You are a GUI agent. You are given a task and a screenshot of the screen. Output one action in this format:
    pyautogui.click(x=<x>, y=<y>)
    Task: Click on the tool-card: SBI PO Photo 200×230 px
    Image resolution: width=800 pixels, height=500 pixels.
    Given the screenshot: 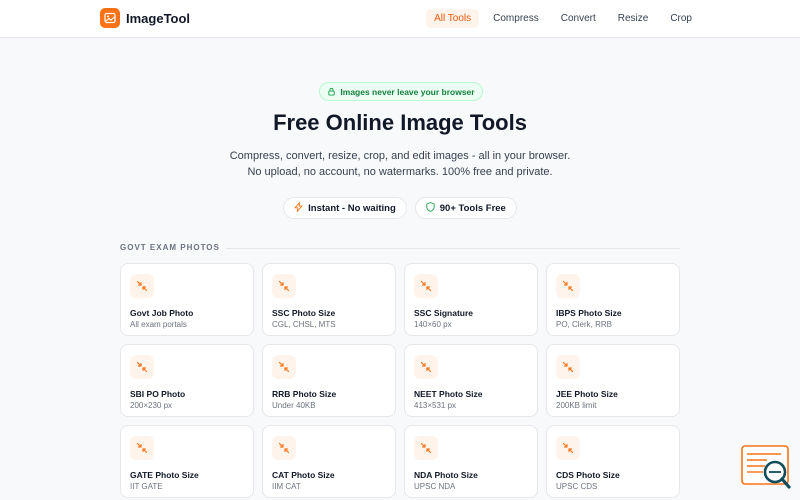 What is the action you would take?
    pyautogui.click(x=187, y=380)
    